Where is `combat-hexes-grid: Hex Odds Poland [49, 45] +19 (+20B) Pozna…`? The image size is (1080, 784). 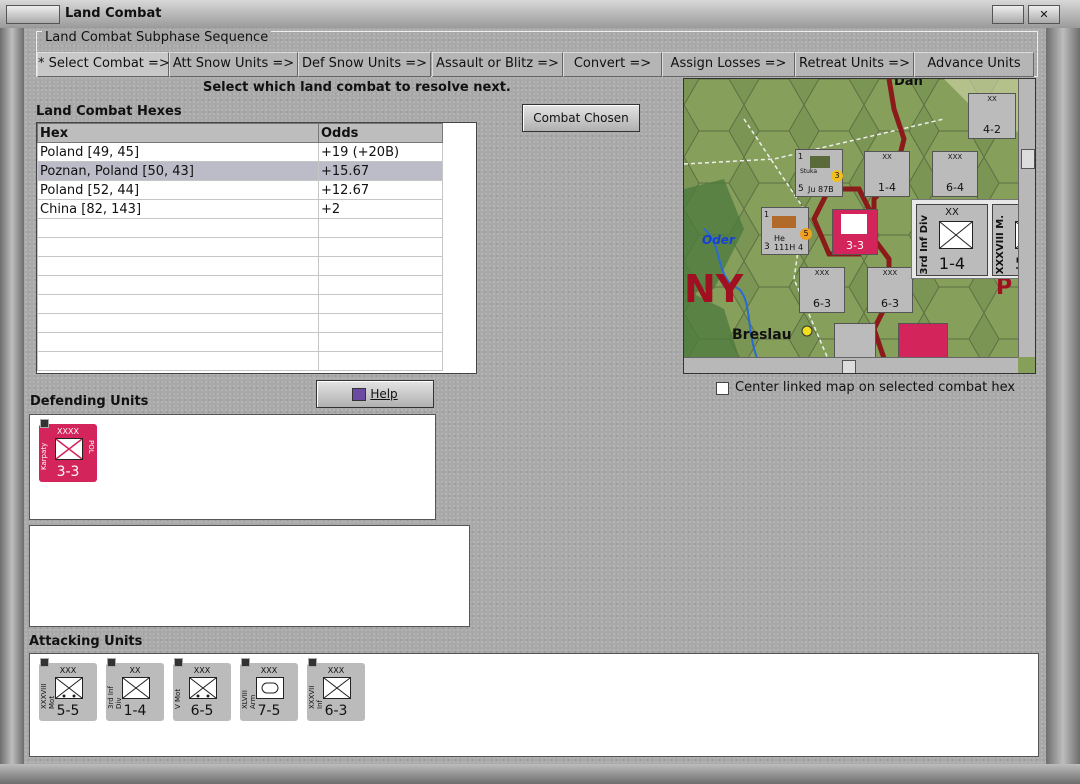 combat-hexes-grid: Hex Odds Poland [49, 45] +19 (+20B) Pozna… is located at coordinates (256, 248).